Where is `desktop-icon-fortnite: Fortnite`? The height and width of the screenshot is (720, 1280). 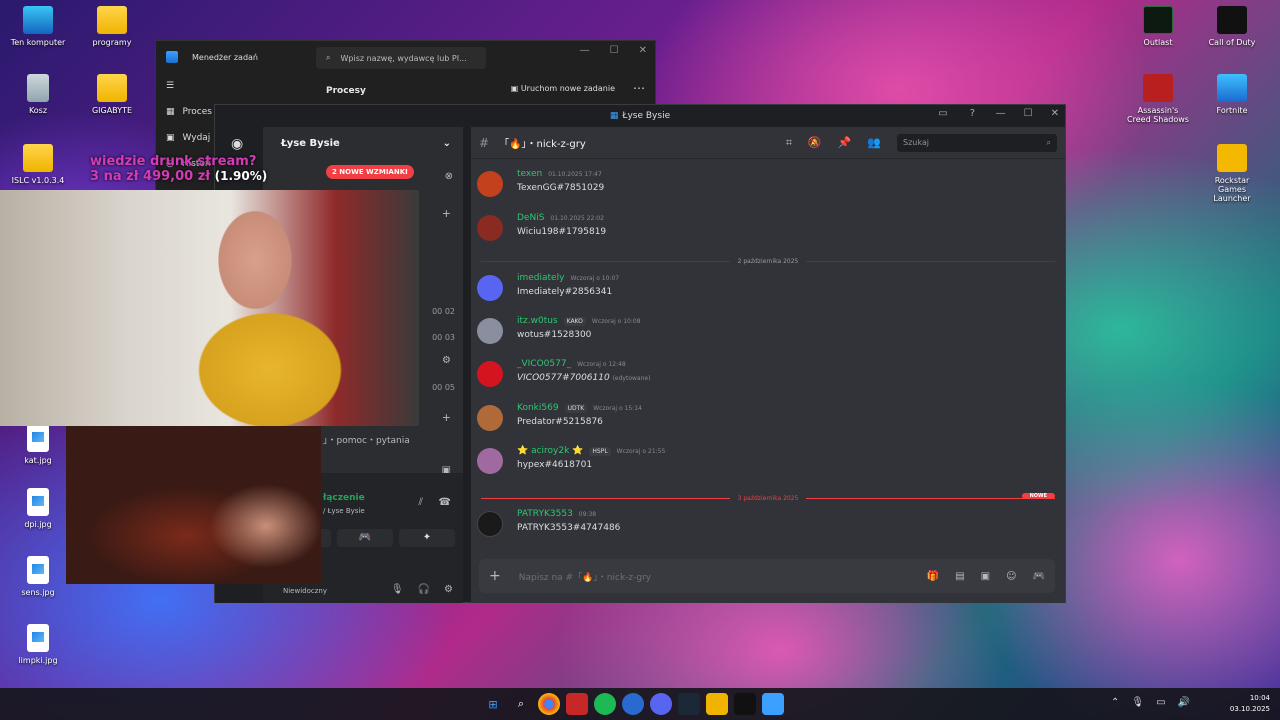
desktop-icon-fortnite: Fortnite is located at coordinates (1232, 94).